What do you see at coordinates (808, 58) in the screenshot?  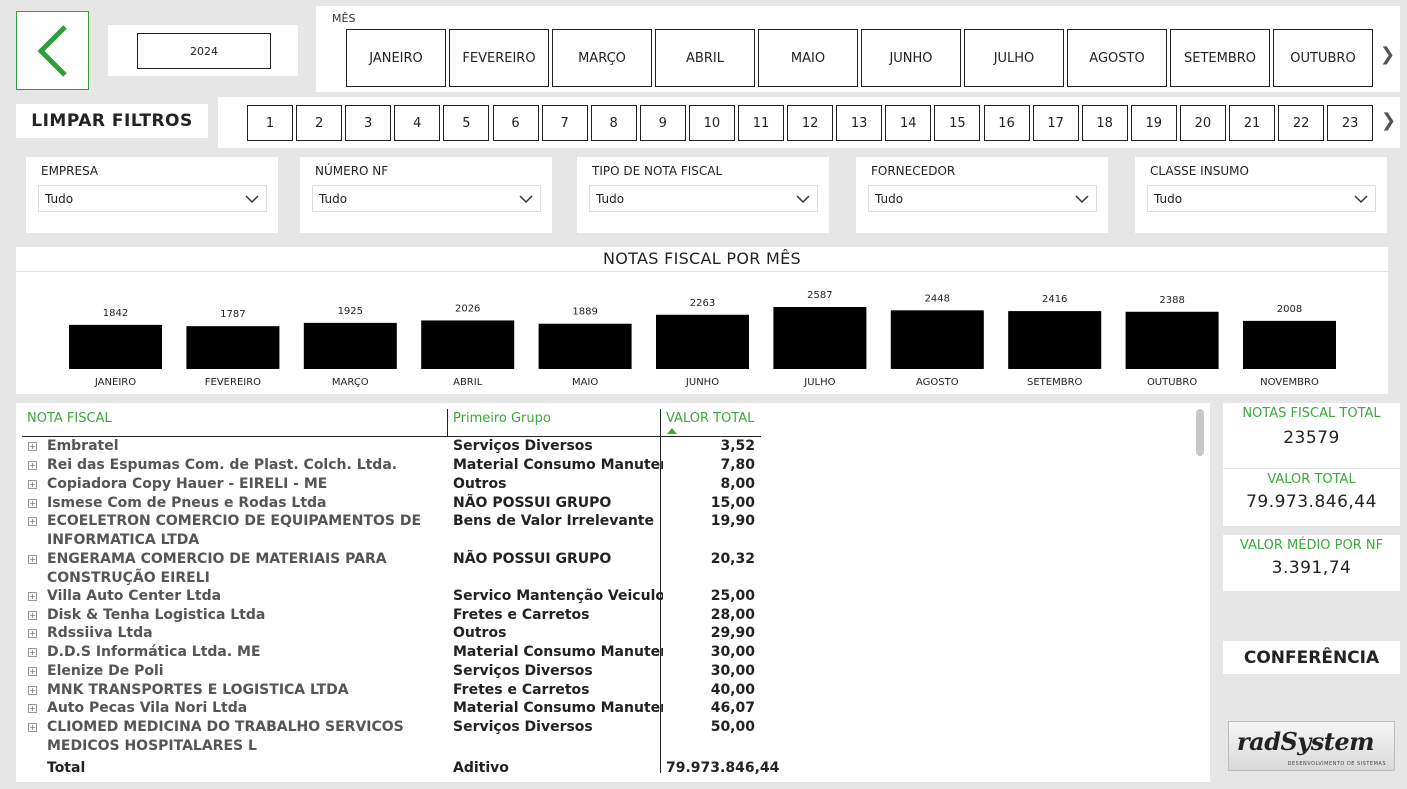 I see `month-button-maio: MAIO` at bounding box center [808, 58].